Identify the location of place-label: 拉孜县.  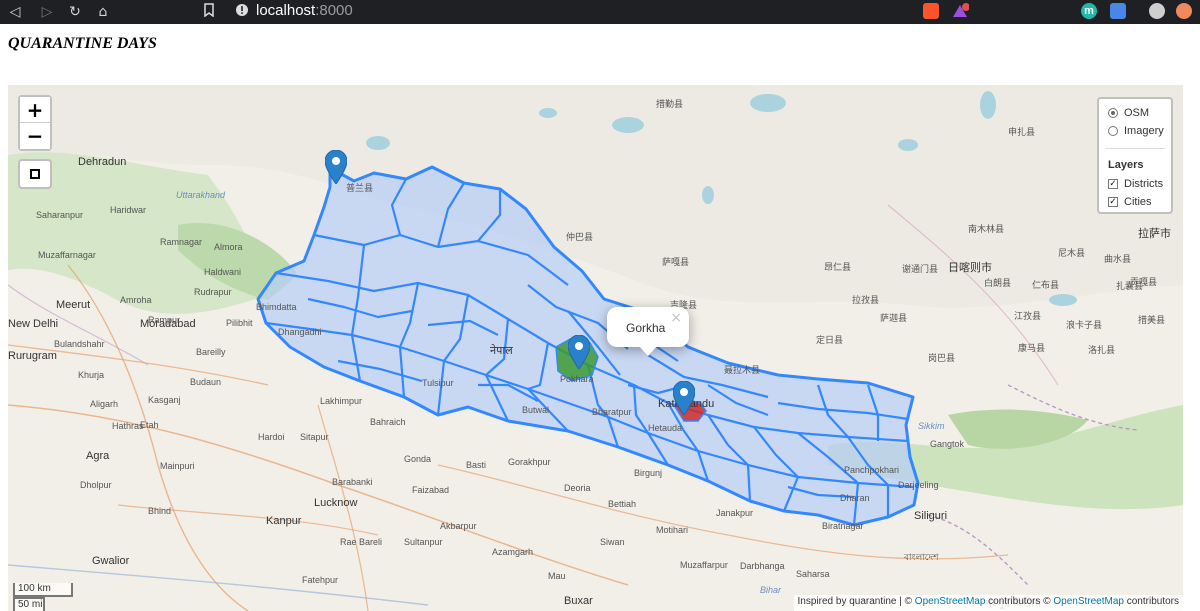
(866, 300).